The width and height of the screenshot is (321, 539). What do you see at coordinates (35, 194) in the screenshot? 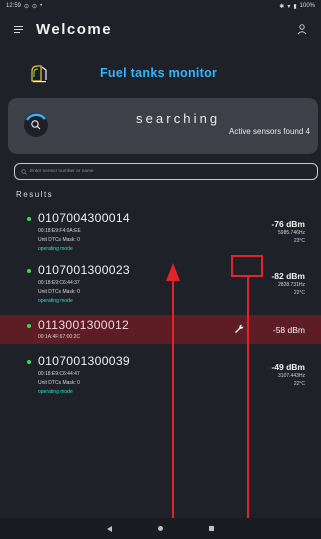
I see `results-heading: Results` at bounding box center [35, 194].